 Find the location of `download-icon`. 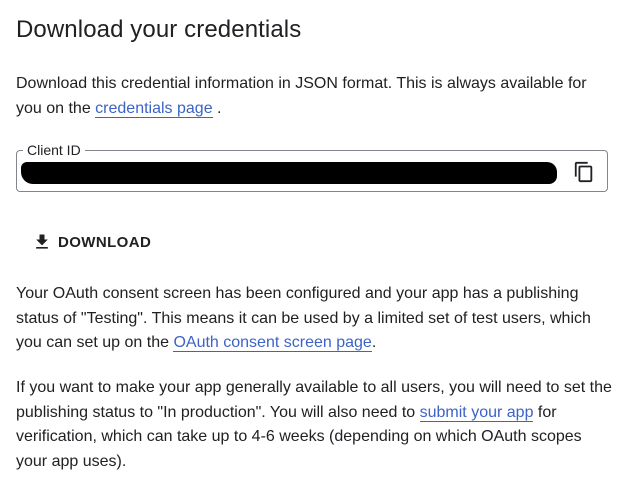

download-icon is located at coordinates (42, 241).